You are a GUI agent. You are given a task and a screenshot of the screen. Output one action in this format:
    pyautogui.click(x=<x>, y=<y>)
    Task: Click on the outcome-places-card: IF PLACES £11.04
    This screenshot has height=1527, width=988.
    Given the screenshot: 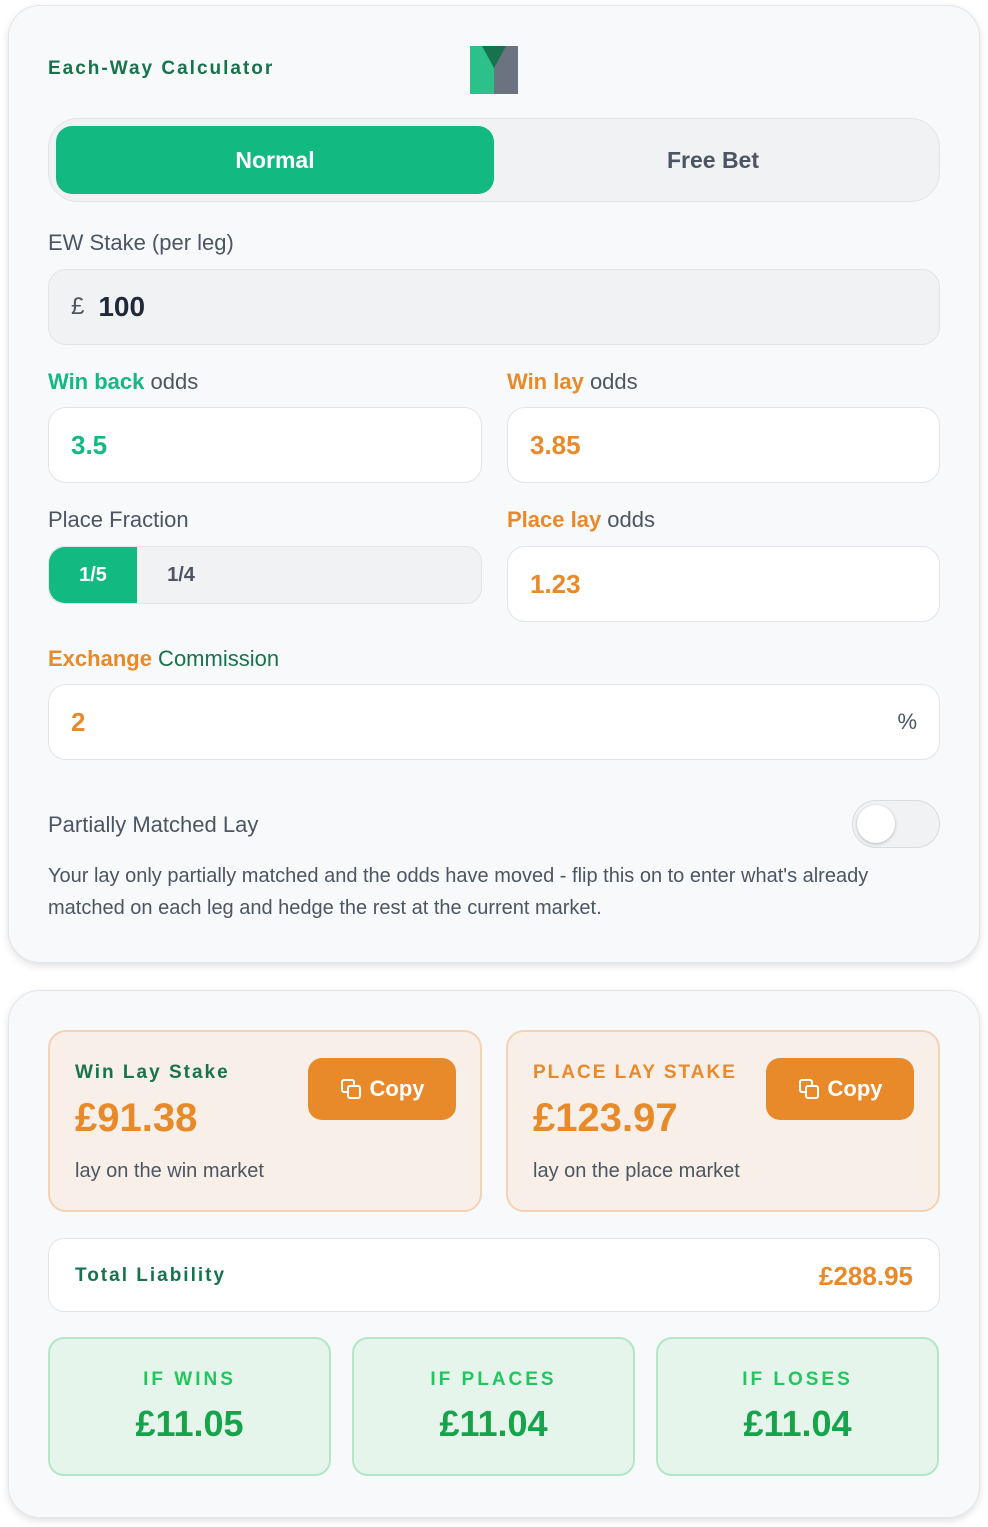 What is the action you would take?
    pyautogui.click(x=493, y=1406)
    